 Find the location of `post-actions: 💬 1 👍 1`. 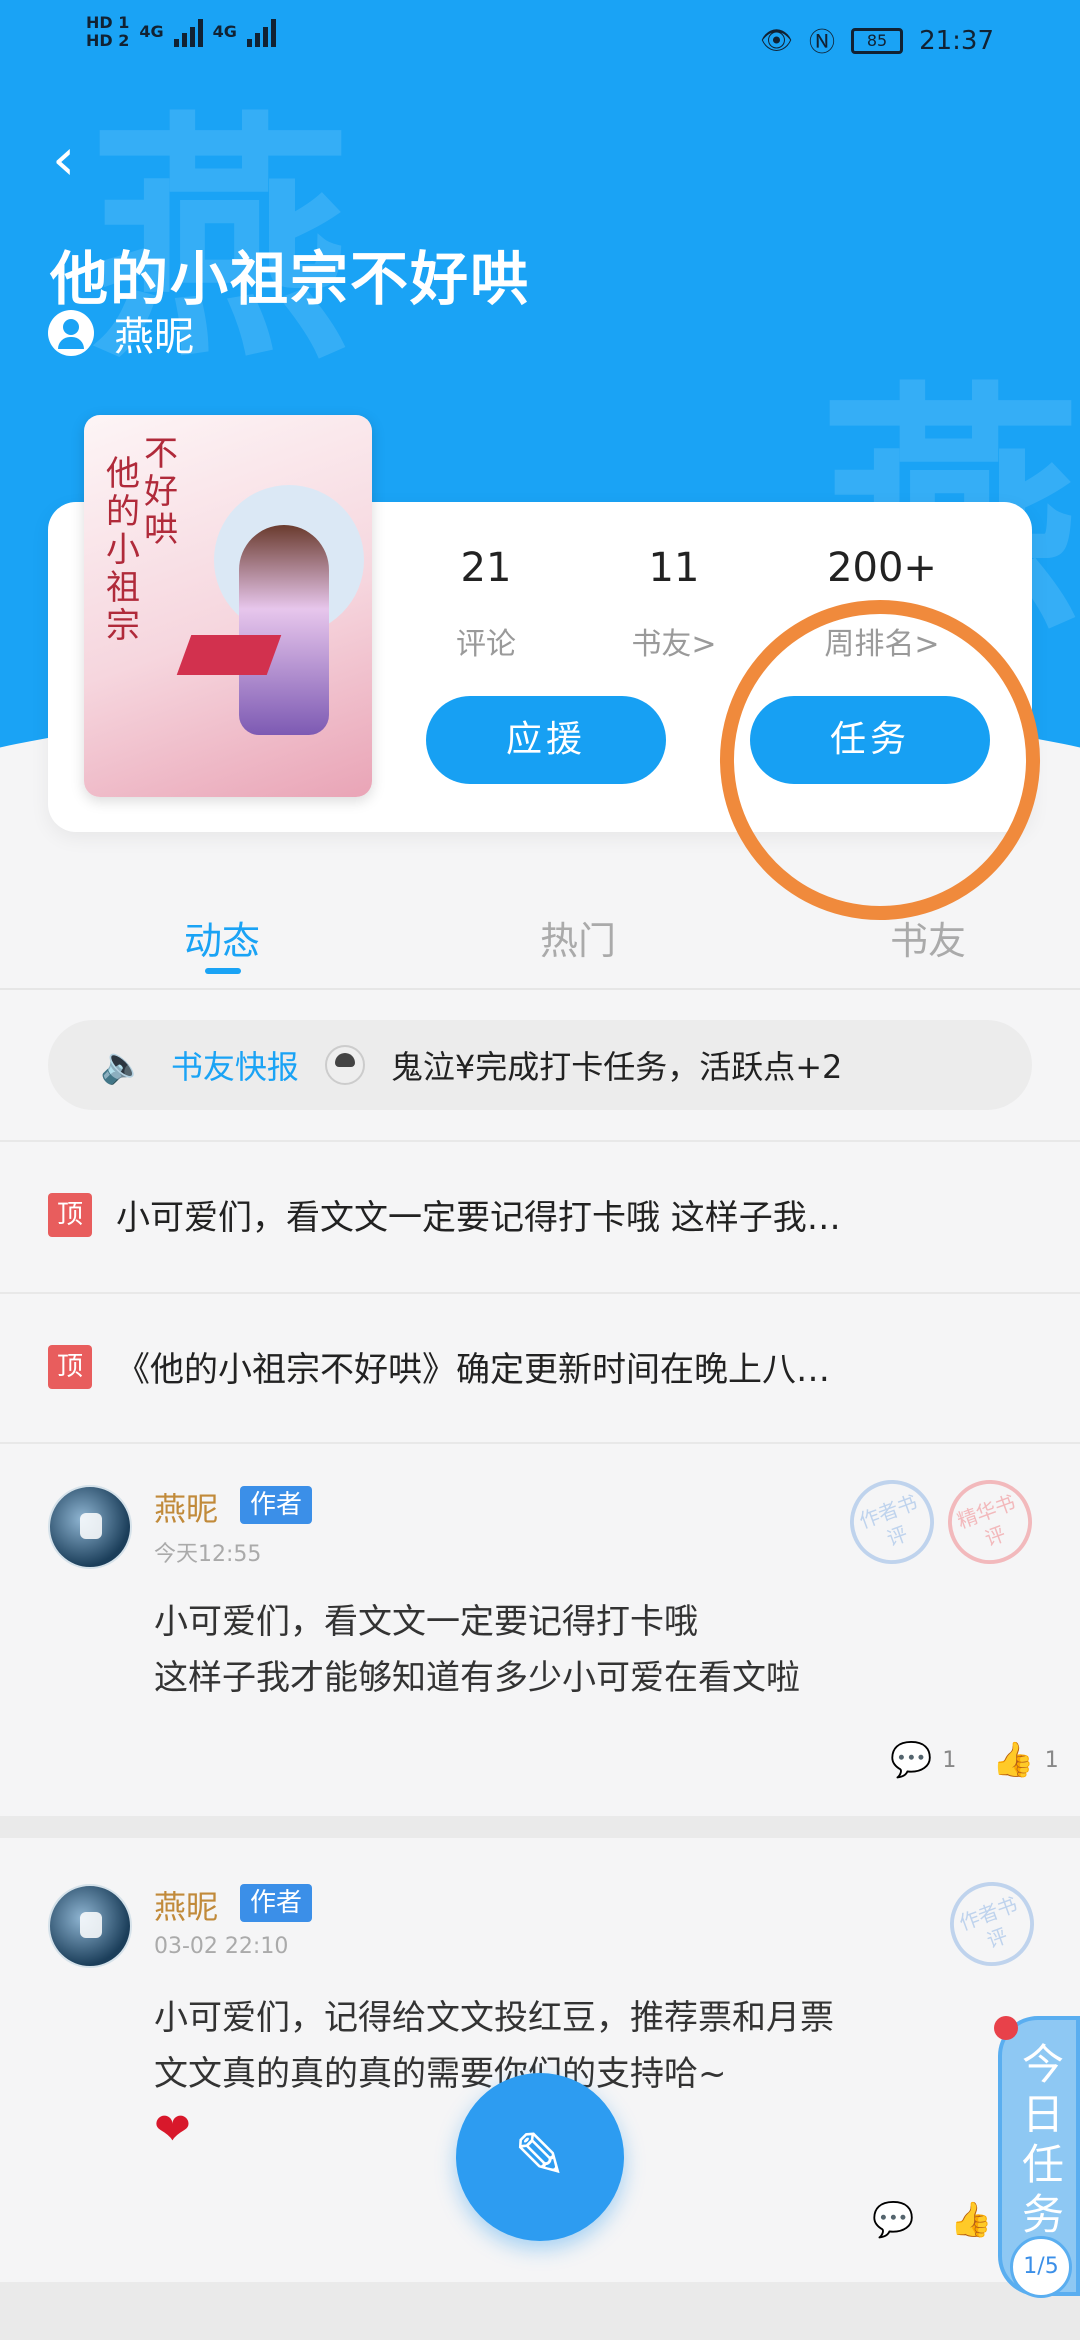

post-actions: 💬 1 👍 1 is located at coordinates (974, 1760).